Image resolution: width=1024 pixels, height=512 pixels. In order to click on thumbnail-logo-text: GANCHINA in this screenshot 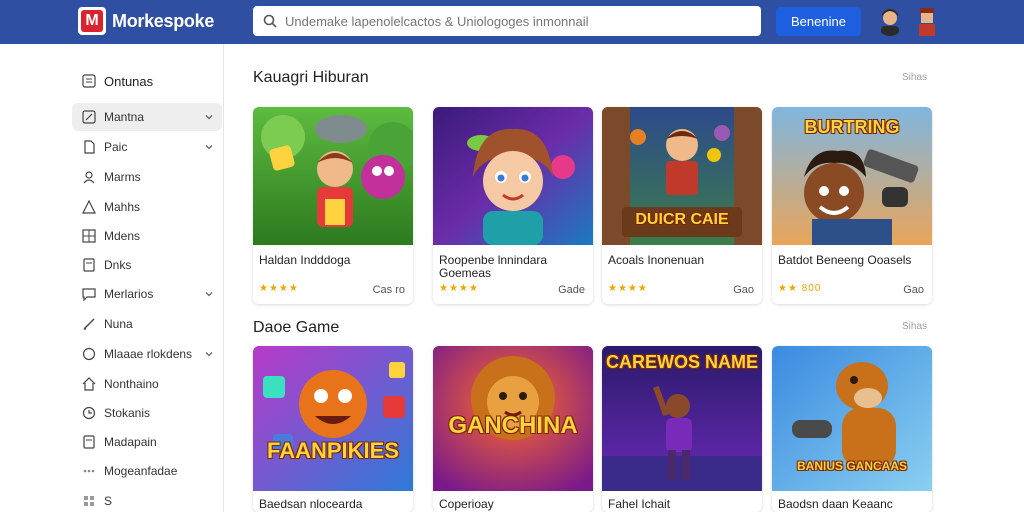, I will do `click(513, 425)`.